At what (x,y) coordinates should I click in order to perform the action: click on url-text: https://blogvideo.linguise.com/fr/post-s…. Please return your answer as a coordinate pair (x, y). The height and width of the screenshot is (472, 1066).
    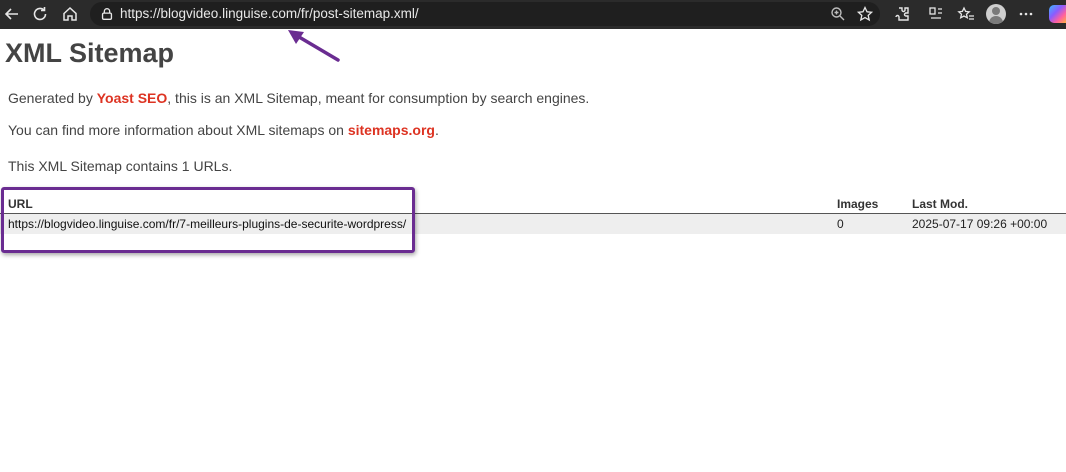
    Looking at the image, I should click on (269, 14).